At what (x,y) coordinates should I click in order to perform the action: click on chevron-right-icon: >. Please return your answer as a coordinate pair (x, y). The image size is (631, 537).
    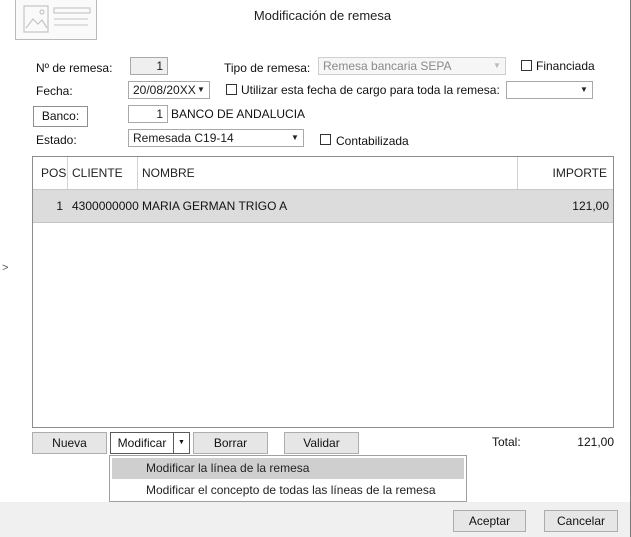
    Looking at the image, I should click on (5, 268).